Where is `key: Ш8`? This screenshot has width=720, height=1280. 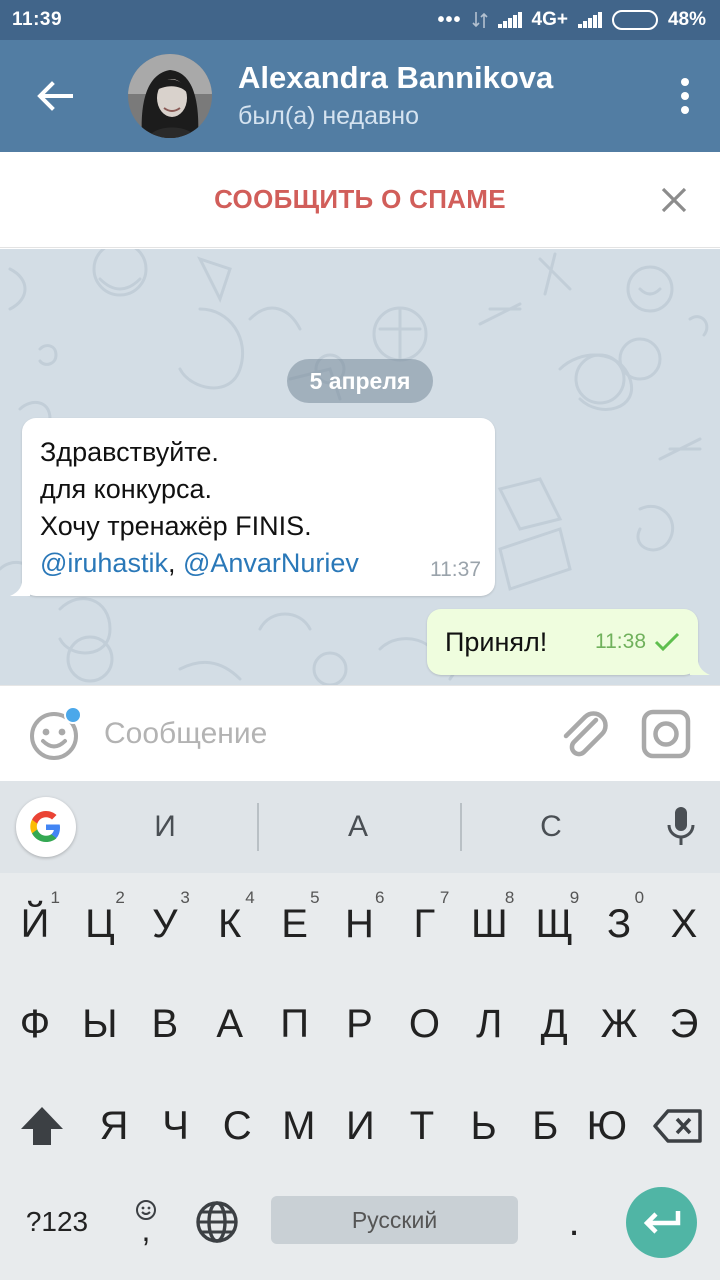 key: Ш8 is located at coordinates (489, 924).